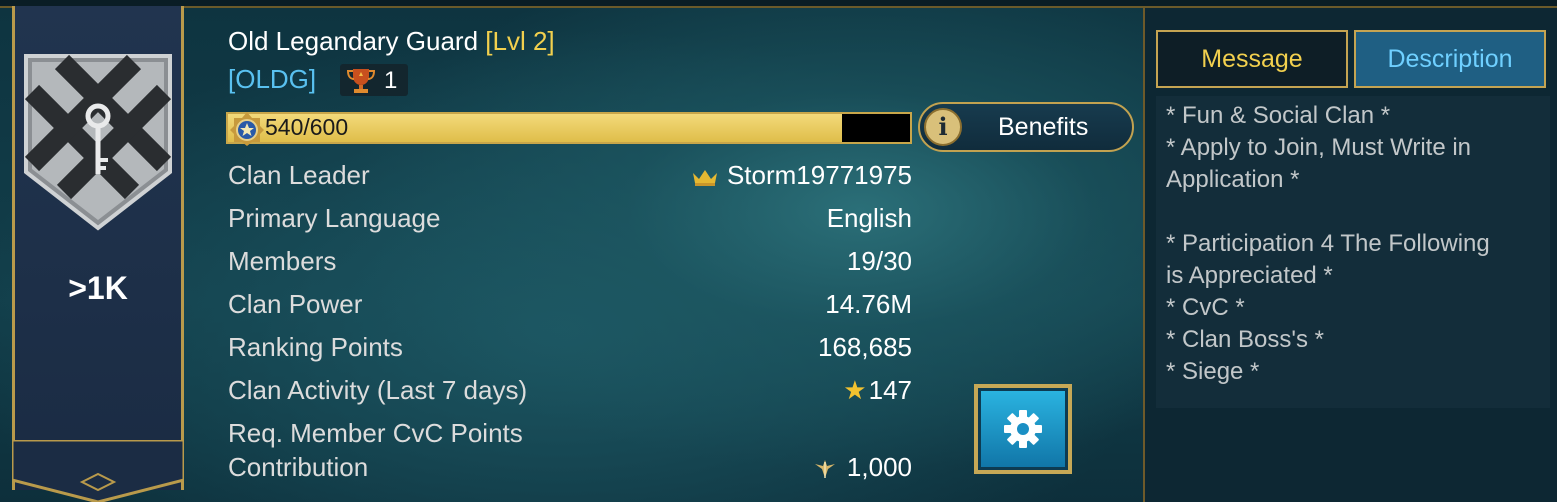 The height and width of the screenshot is (502, 1557). I want to click on info-icon: i, so click(943, 127).